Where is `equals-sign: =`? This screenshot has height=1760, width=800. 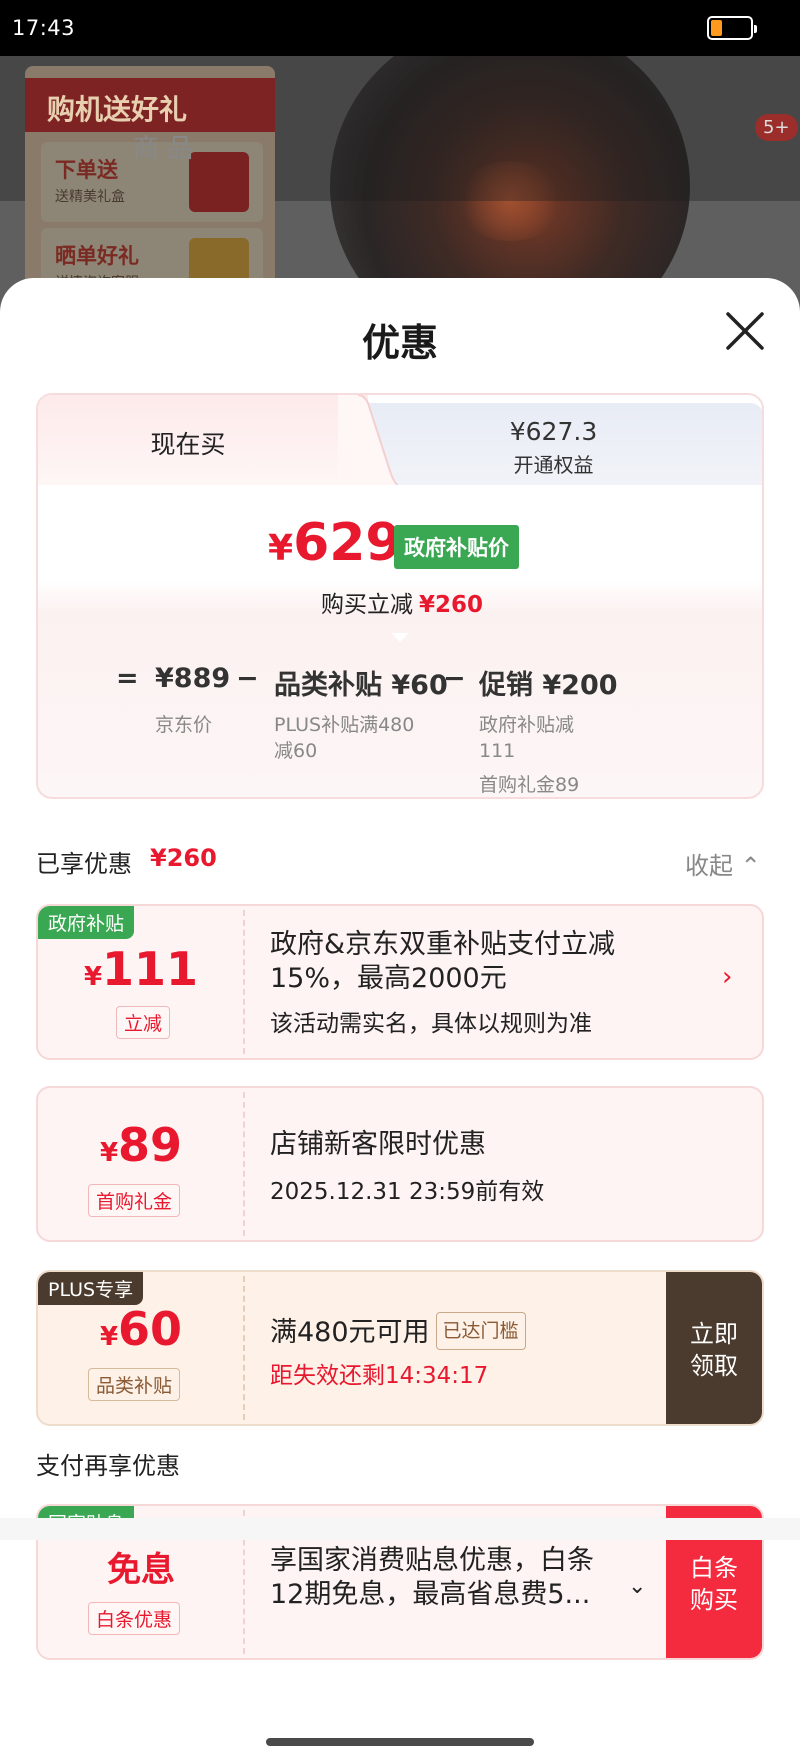 equals-sign: = is located at coordinates (127, 678).